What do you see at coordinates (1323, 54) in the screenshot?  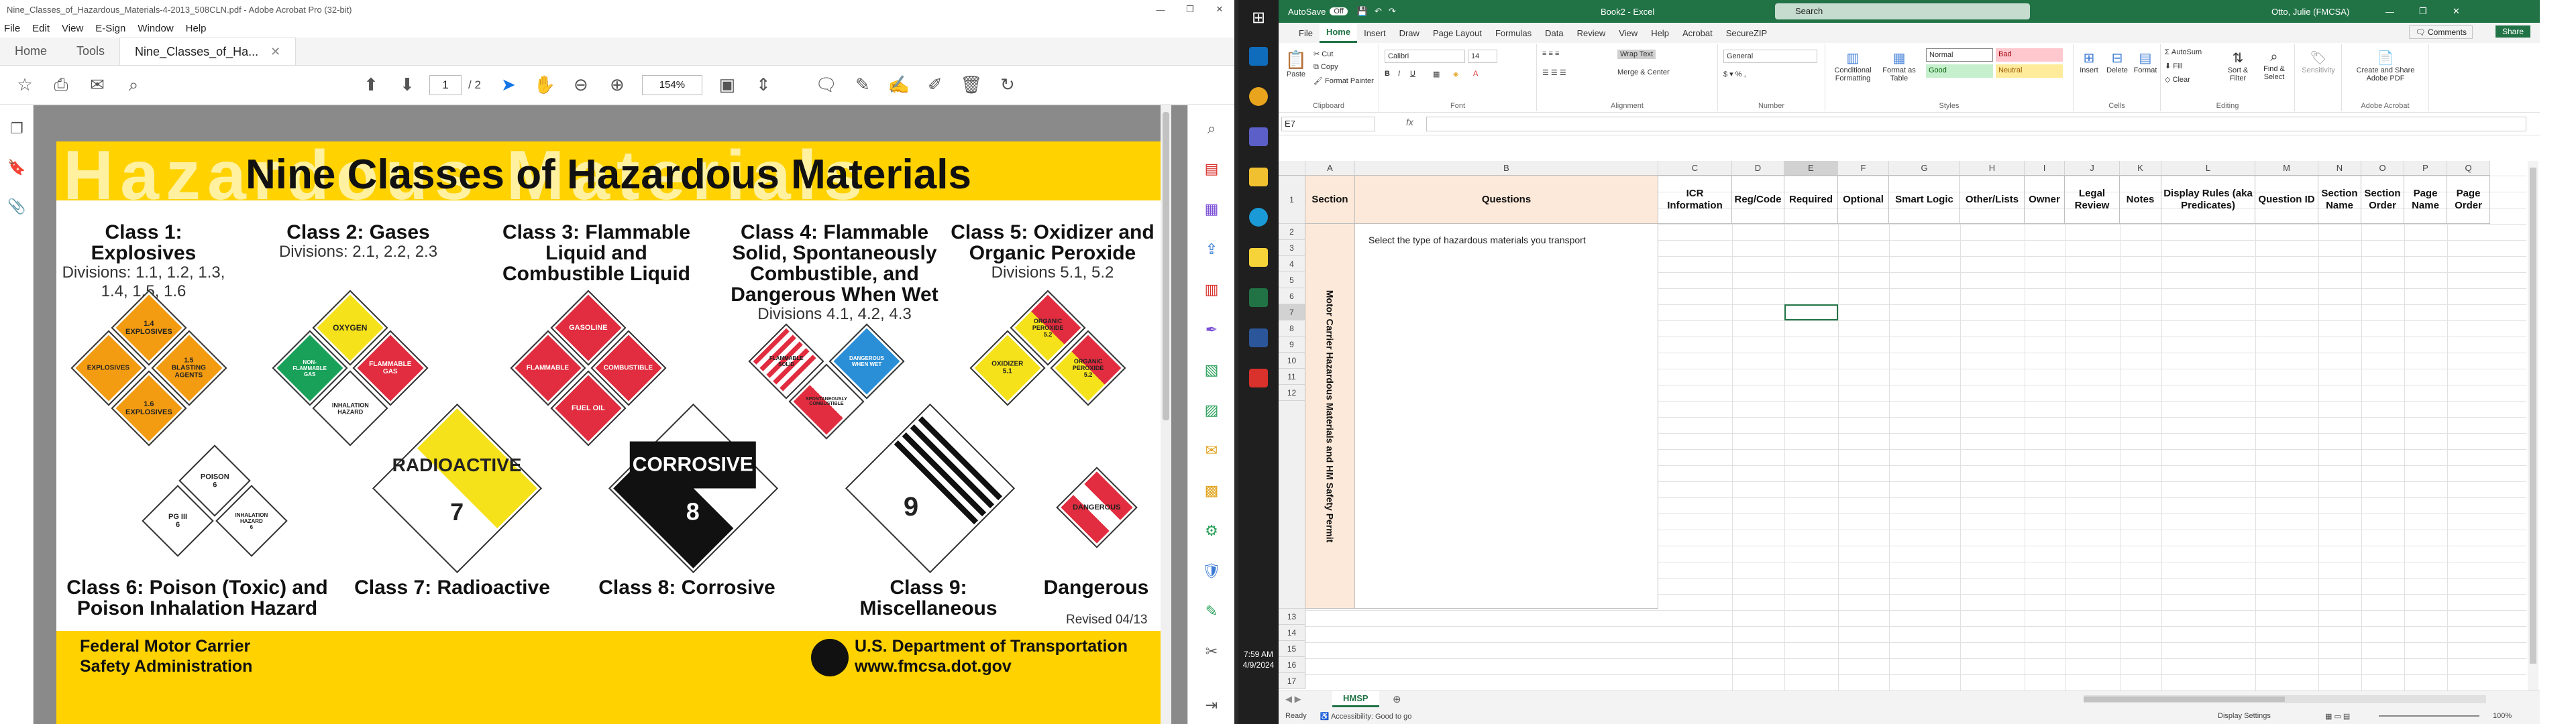 I see `cut-button: ✂ Cut` at bounding box center [1323, 54].